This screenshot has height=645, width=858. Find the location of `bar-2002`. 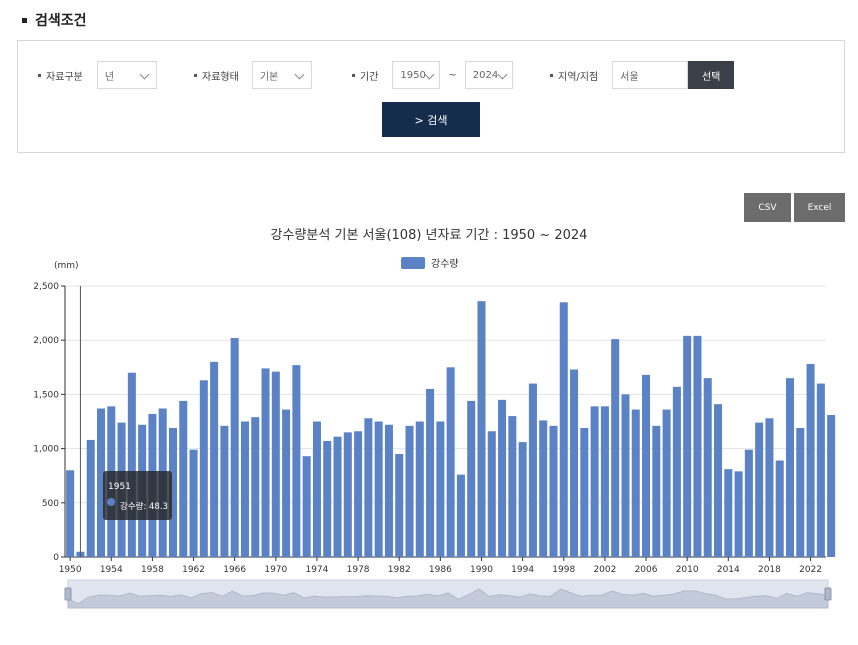

bar-2002 is located at coordinates (604, 481).